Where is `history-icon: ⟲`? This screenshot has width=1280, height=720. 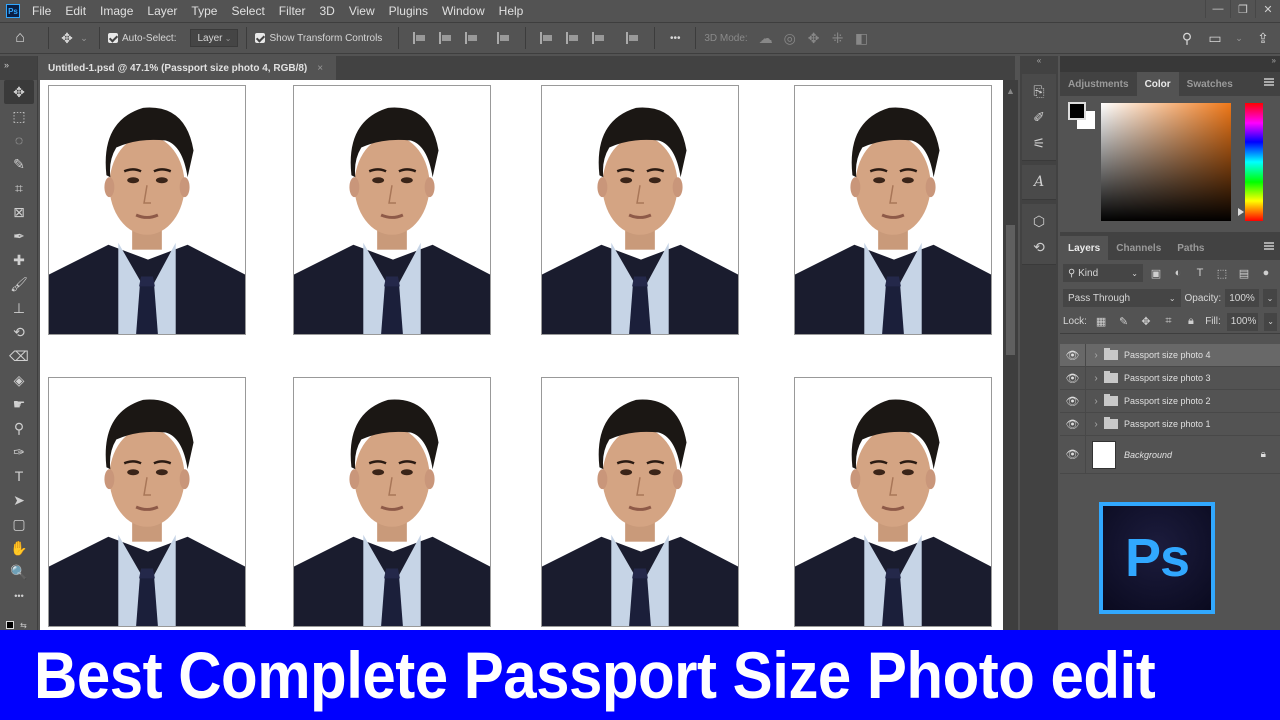
history-icon: ⟲ is located at coordinates (1039, 247).